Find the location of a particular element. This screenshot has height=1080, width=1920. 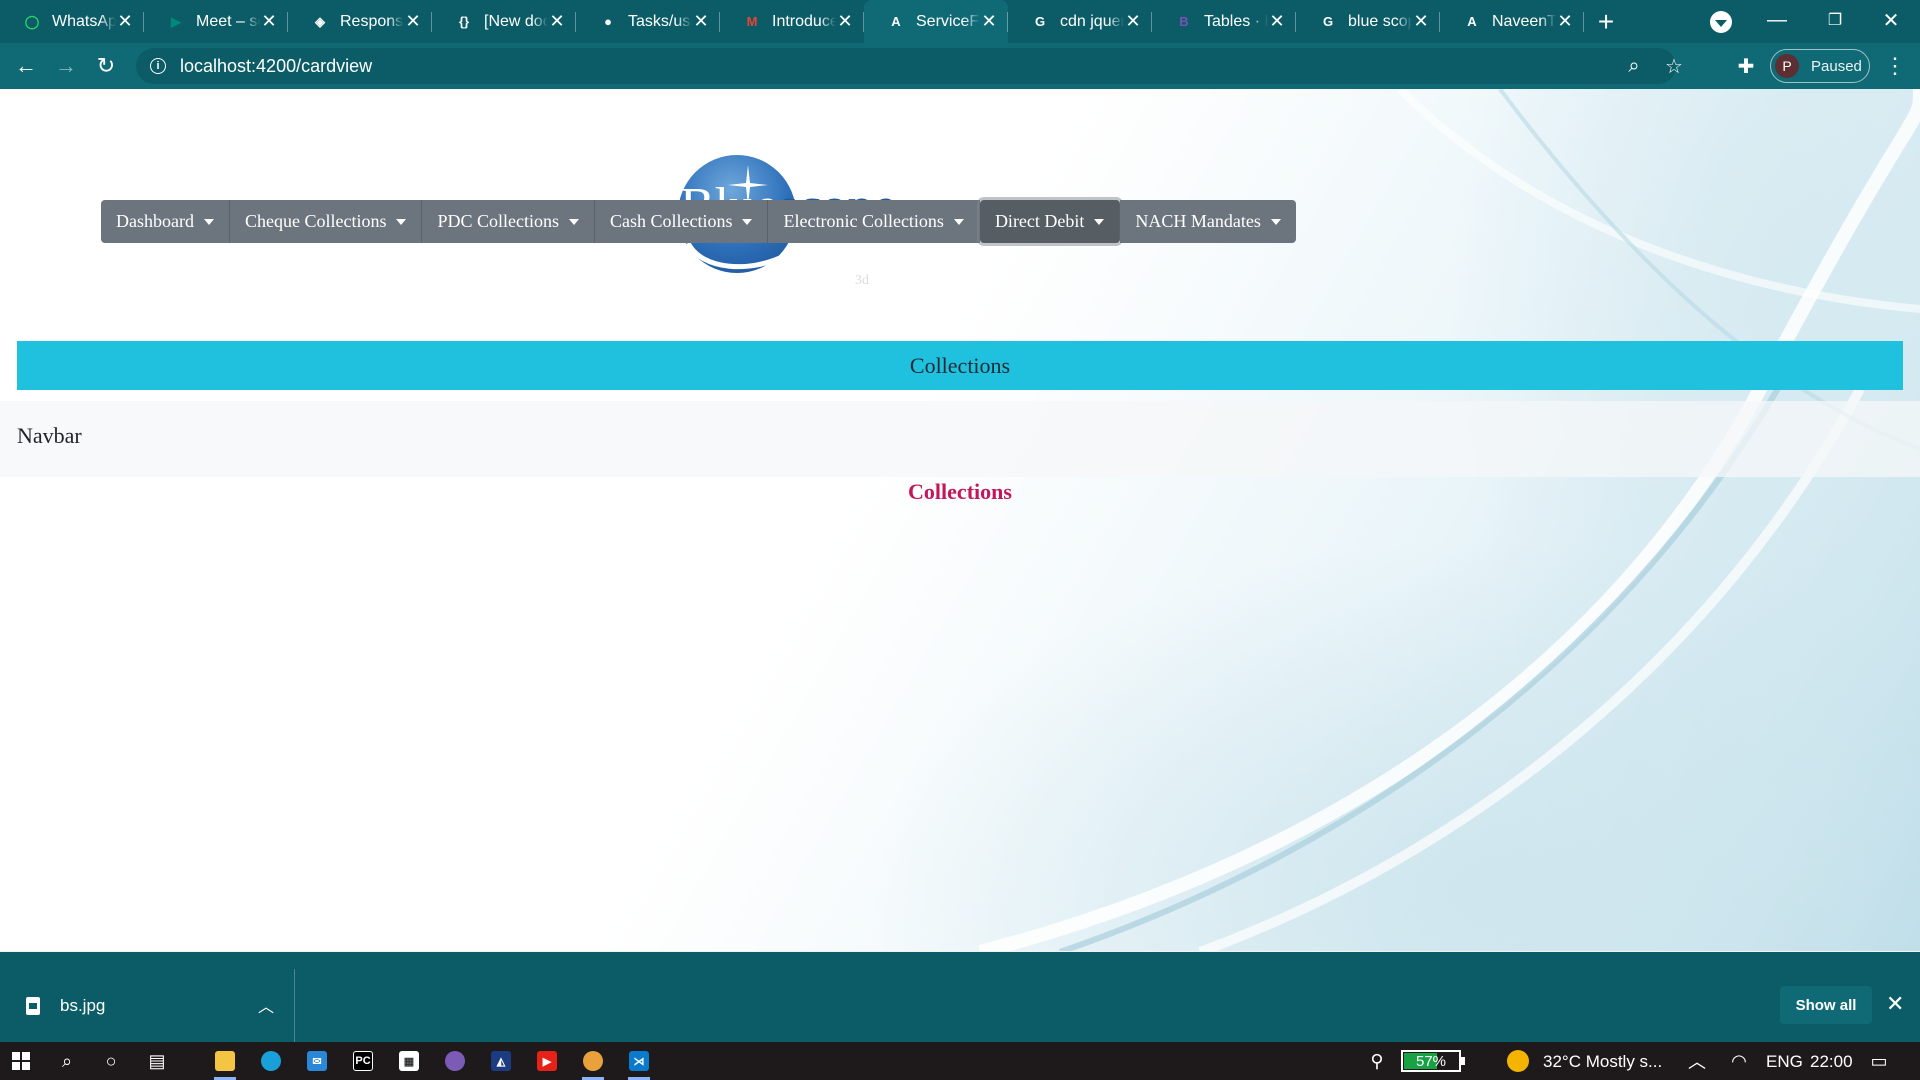

banner-title: Collections is located at coordinates (960, 365).